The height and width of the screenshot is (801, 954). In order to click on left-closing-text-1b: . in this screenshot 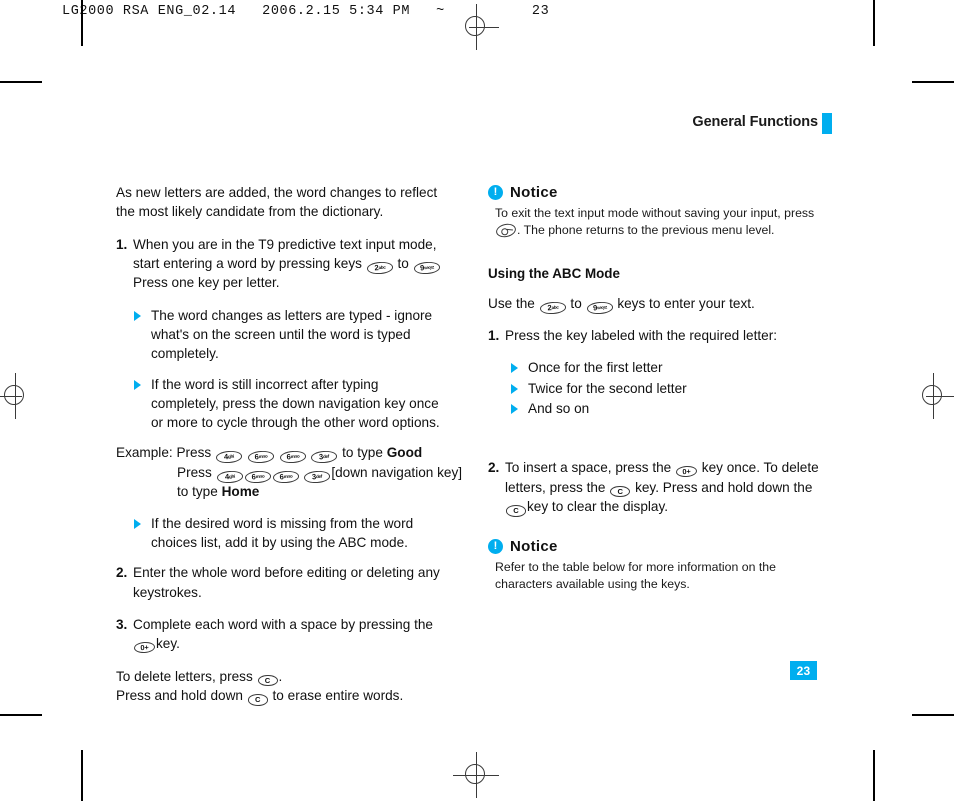, I will do `click(280, 676)`.